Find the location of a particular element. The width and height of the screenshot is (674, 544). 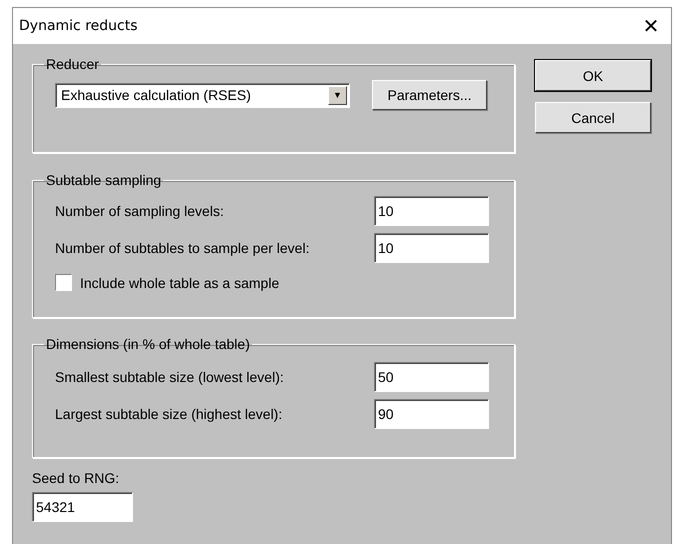

group-title: Dimensions (in % of whole table) is located at coordinates (148, 344).